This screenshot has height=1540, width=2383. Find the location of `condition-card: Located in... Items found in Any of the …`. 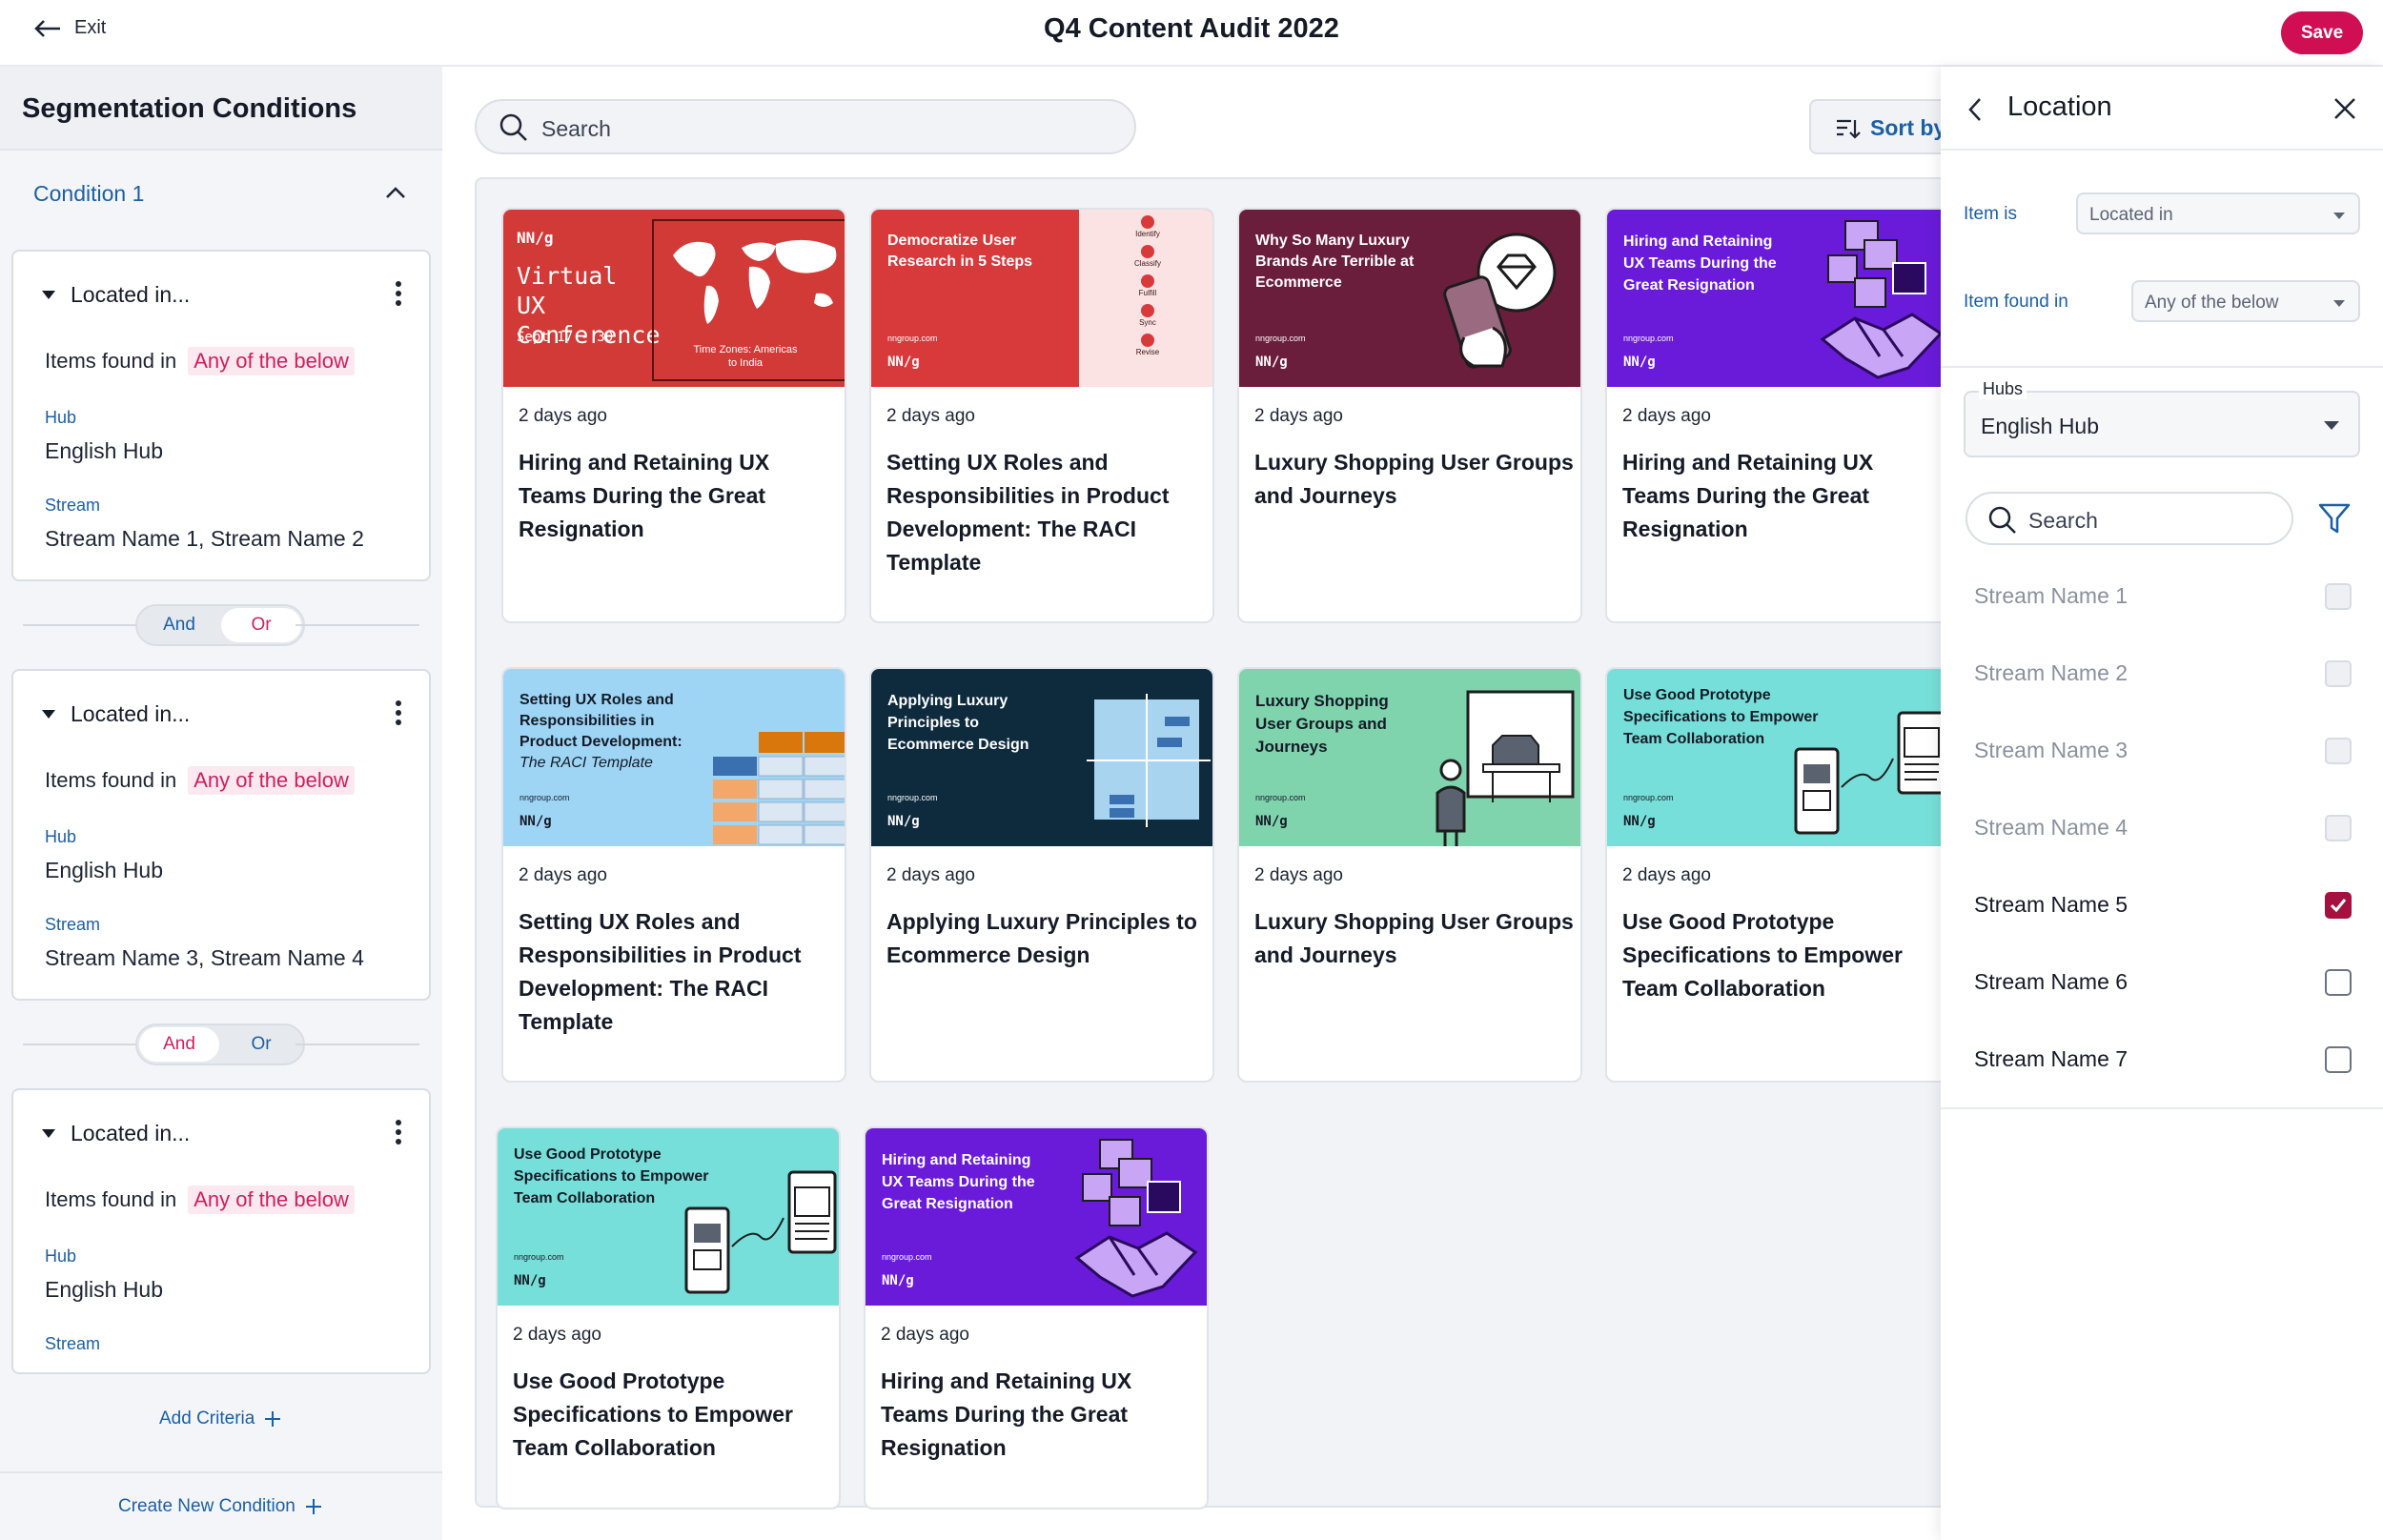

condition-card: Located in... Items found in Any of the … is located at coordinates (221, 1231).